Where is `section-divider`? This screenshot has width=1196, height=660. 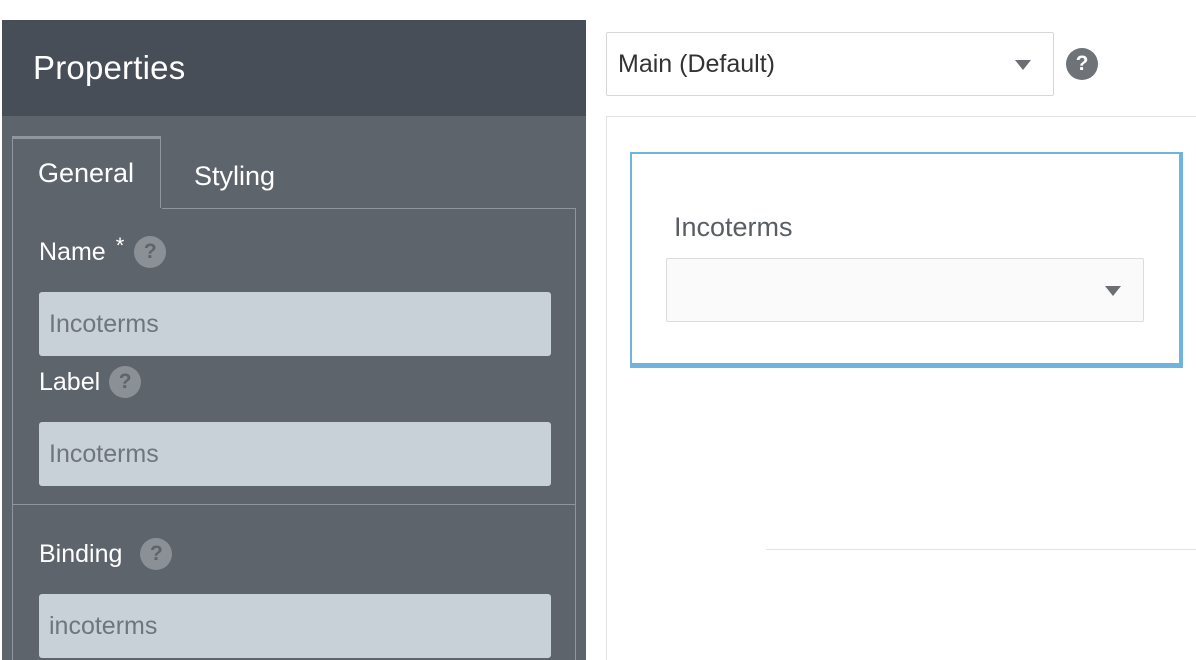 section-divider is located at coordinates (294, 504).